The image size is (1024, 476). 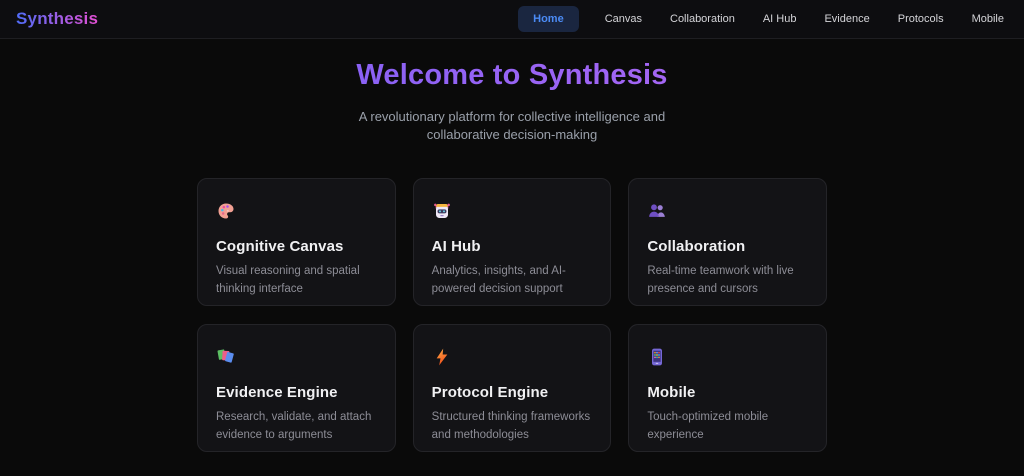 What do you see at coordinates (702, 19) in the screenshot?
I see `nav-item-collaboration: Collaboration` at bounding box center [702, 19].